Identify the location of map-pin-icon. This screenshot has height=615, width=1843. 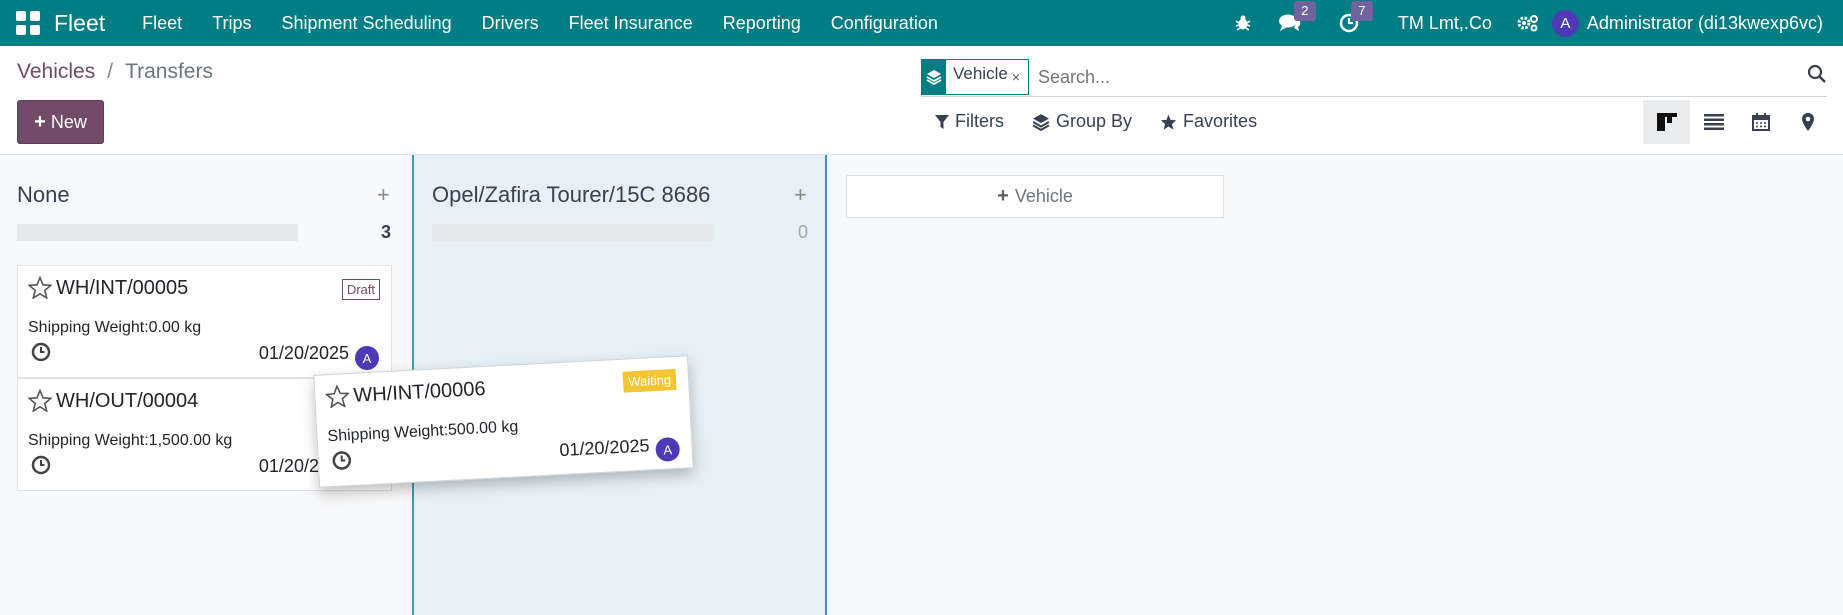
(1807, 122).